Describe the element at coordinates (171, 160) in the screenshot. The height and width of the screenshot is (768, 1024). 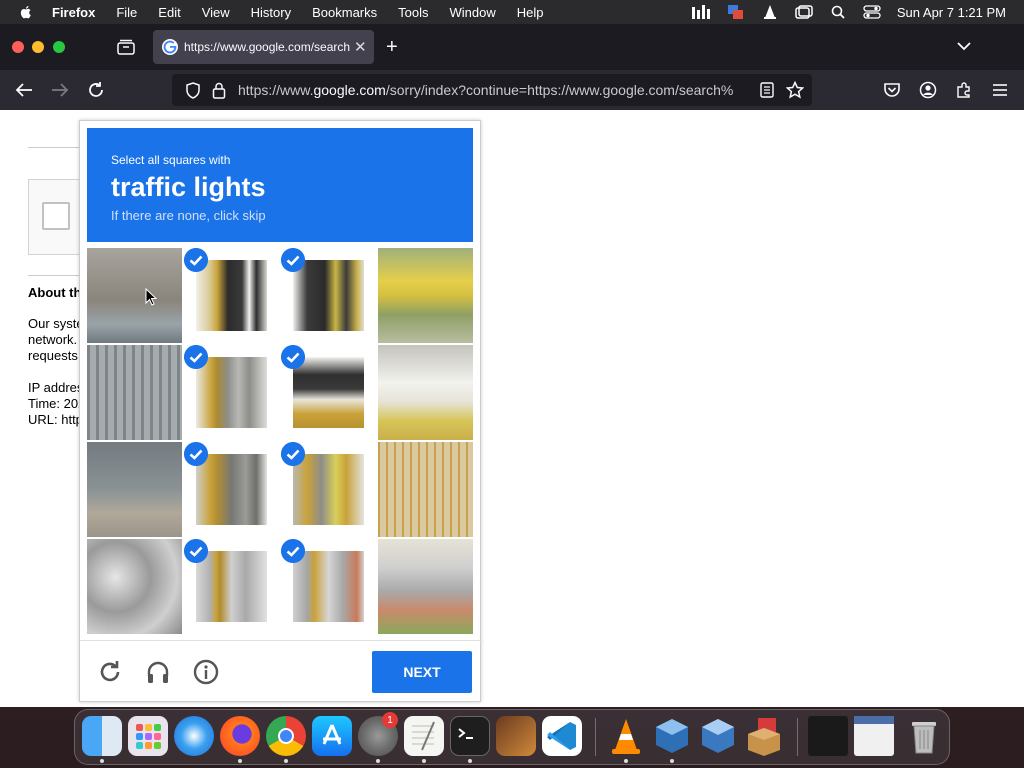
I see `captcha-instruction: Select all squares with` at that location.